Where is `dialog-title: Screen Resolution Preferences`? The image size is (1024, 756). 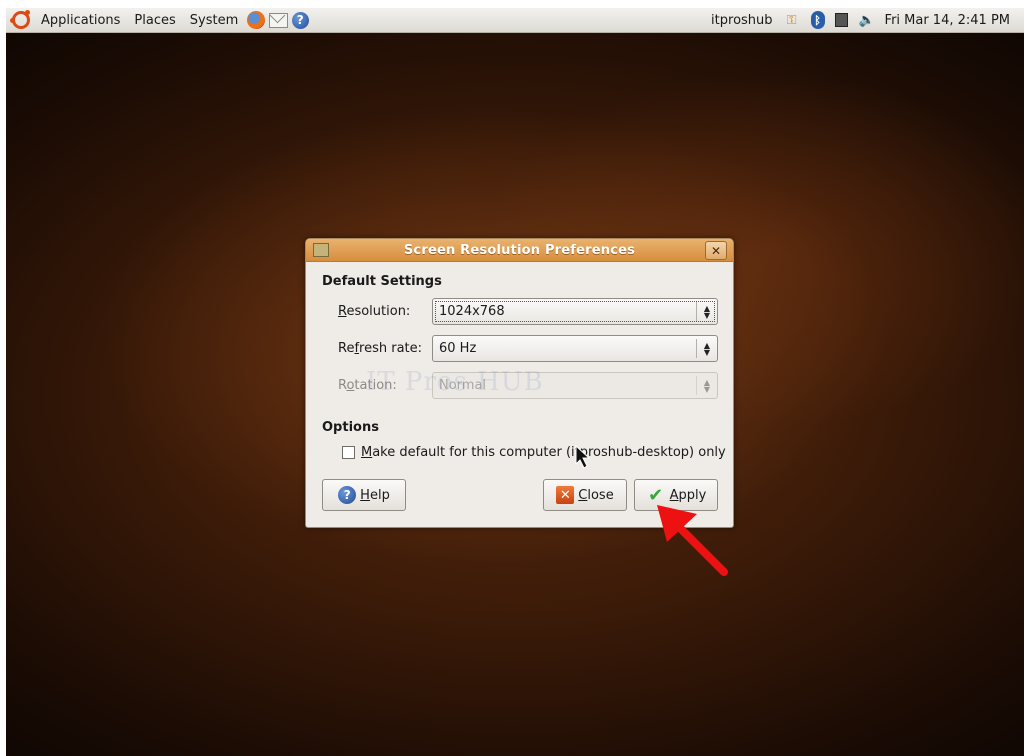 dialog-title: Screen Resolution Preferences is located at coordinates (519, 250).